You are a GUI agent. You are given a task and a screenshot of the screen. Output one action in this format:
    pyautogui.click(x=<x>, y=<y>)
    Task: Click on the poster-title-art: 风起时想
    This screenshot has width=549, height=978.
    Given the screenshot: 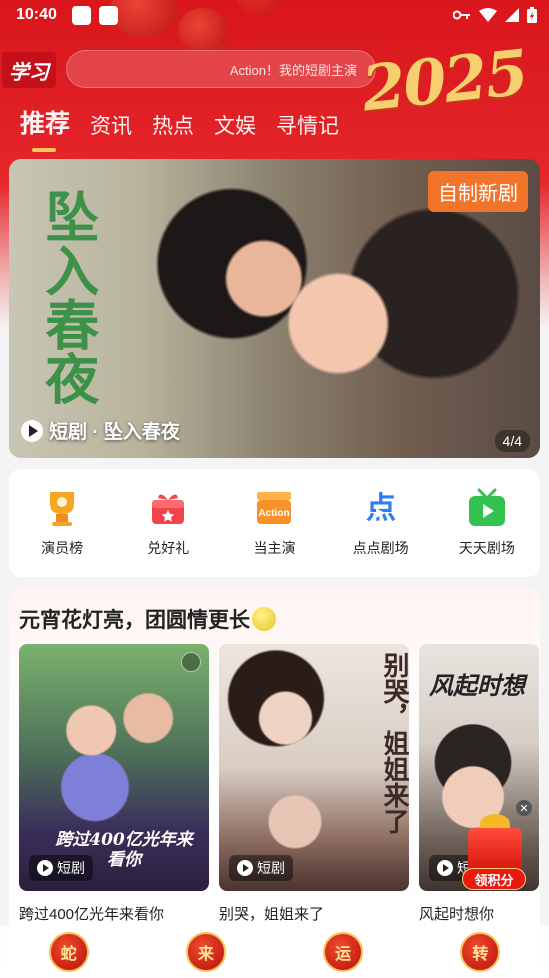 What is the action you would take?
    pyautogui.click(x=477, y=685)
    